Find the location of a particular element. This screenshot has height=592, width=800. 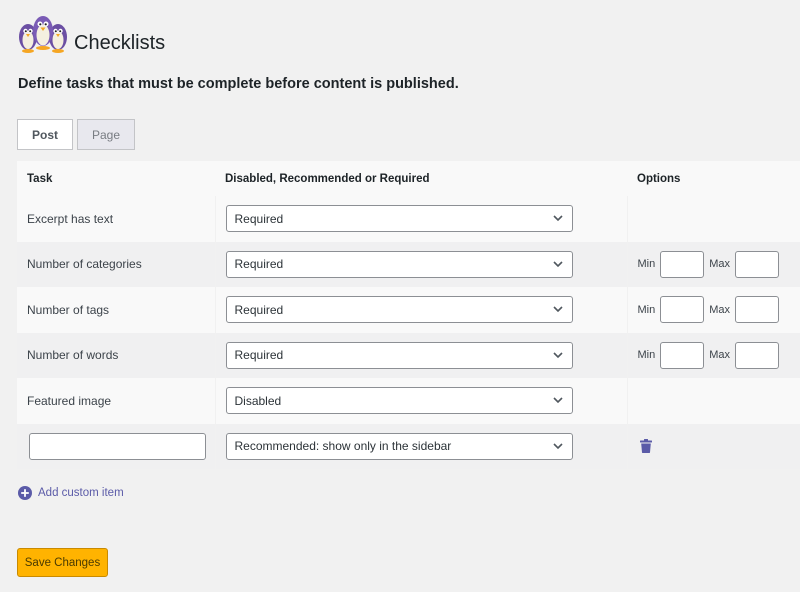

status-cell: Recommended: show only in the sidebar is located at coordinates (420, 446).